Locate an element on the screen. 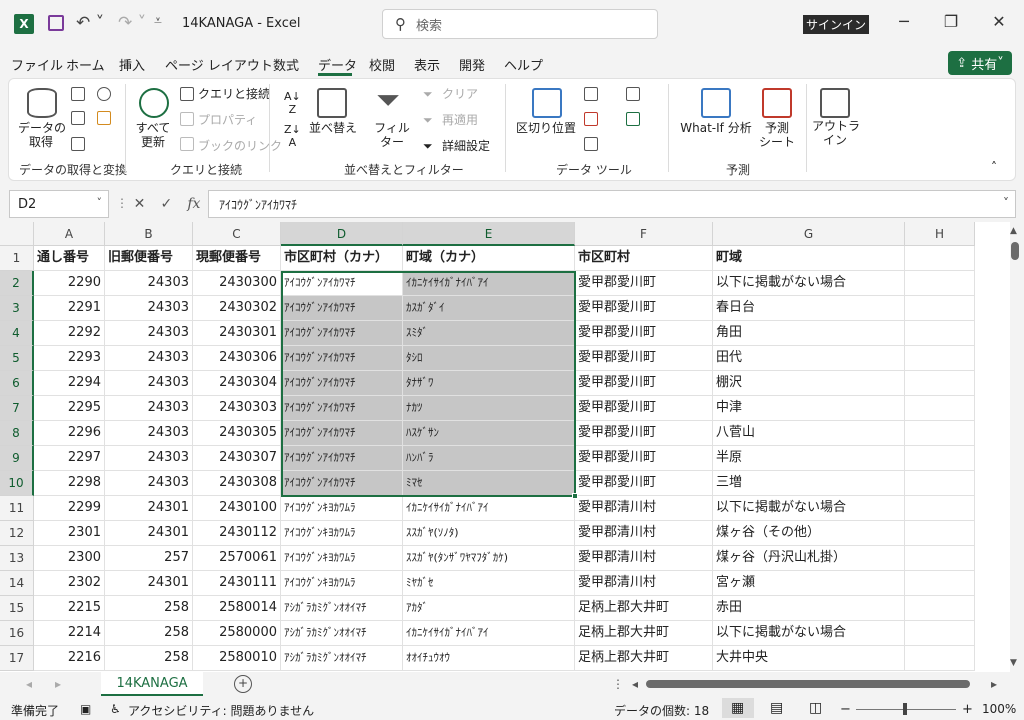  row-header: 1 is located at coordinates (17, 258).